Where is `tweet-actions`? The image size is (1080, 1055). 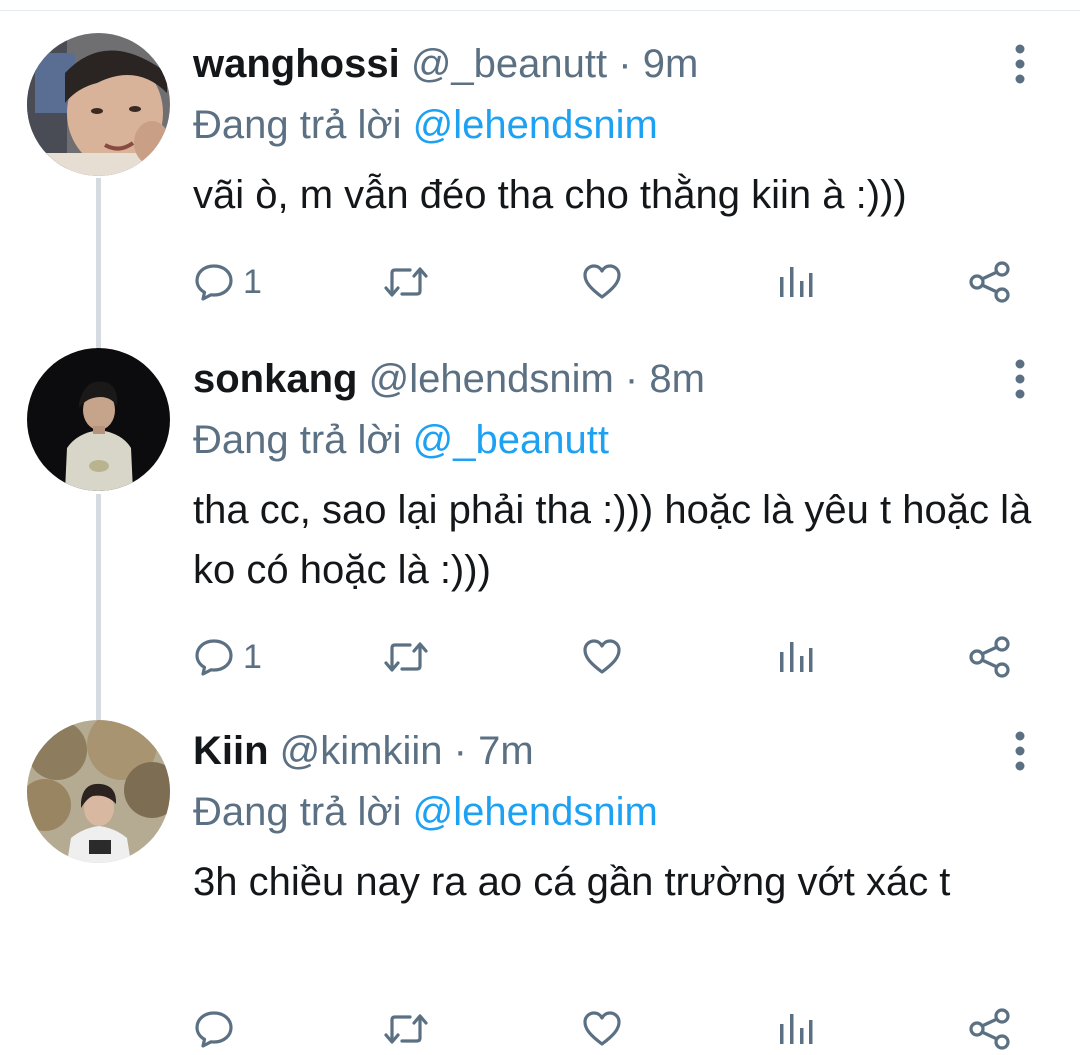 tweet-actions is located at coordinates (540, 1029).